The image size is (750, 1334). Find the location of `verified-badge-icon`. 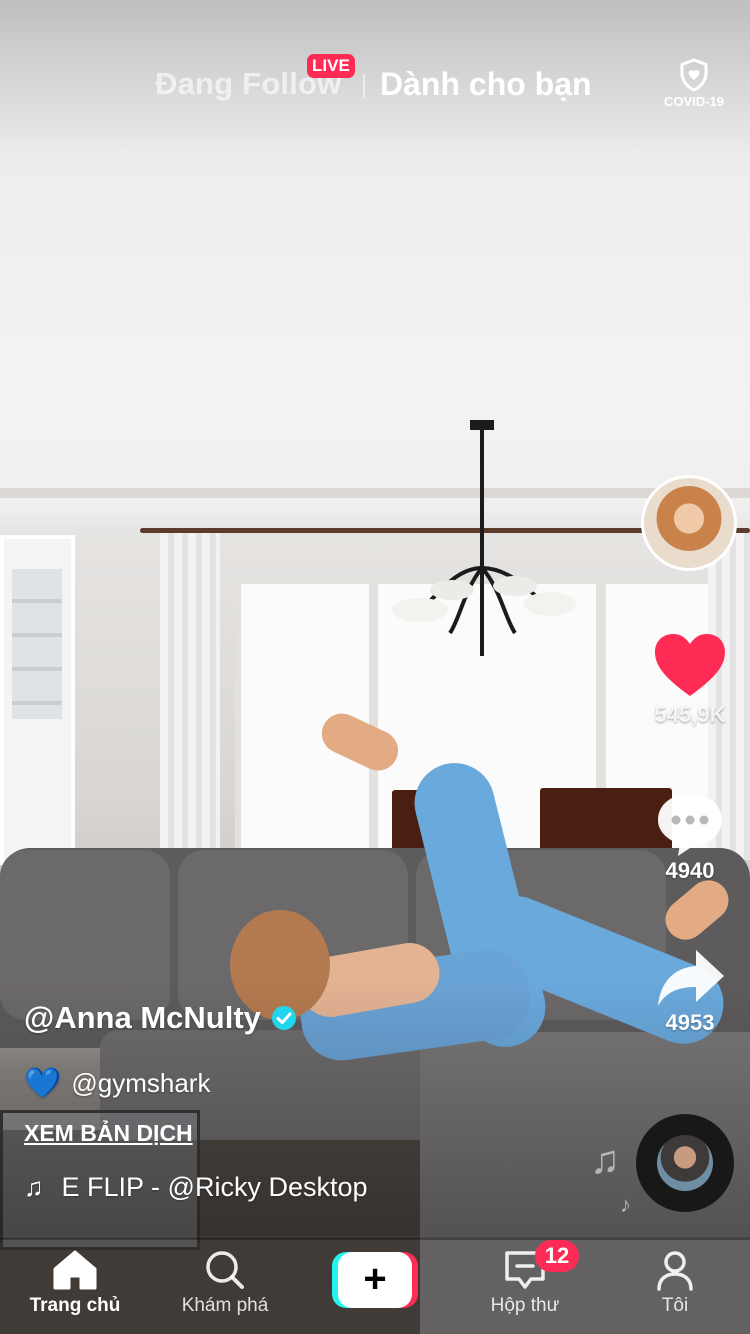

verified-badge-icon is located at coordinates (283, 1018).